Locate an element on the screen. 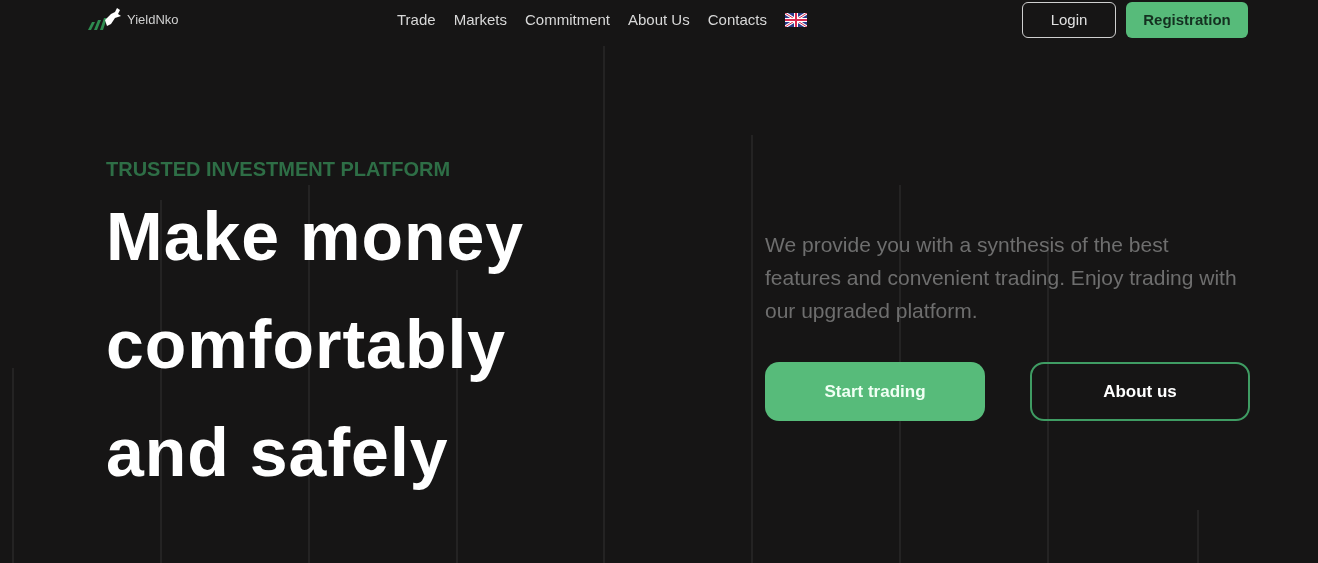  logo-icon is located at coordinates (105, 20).